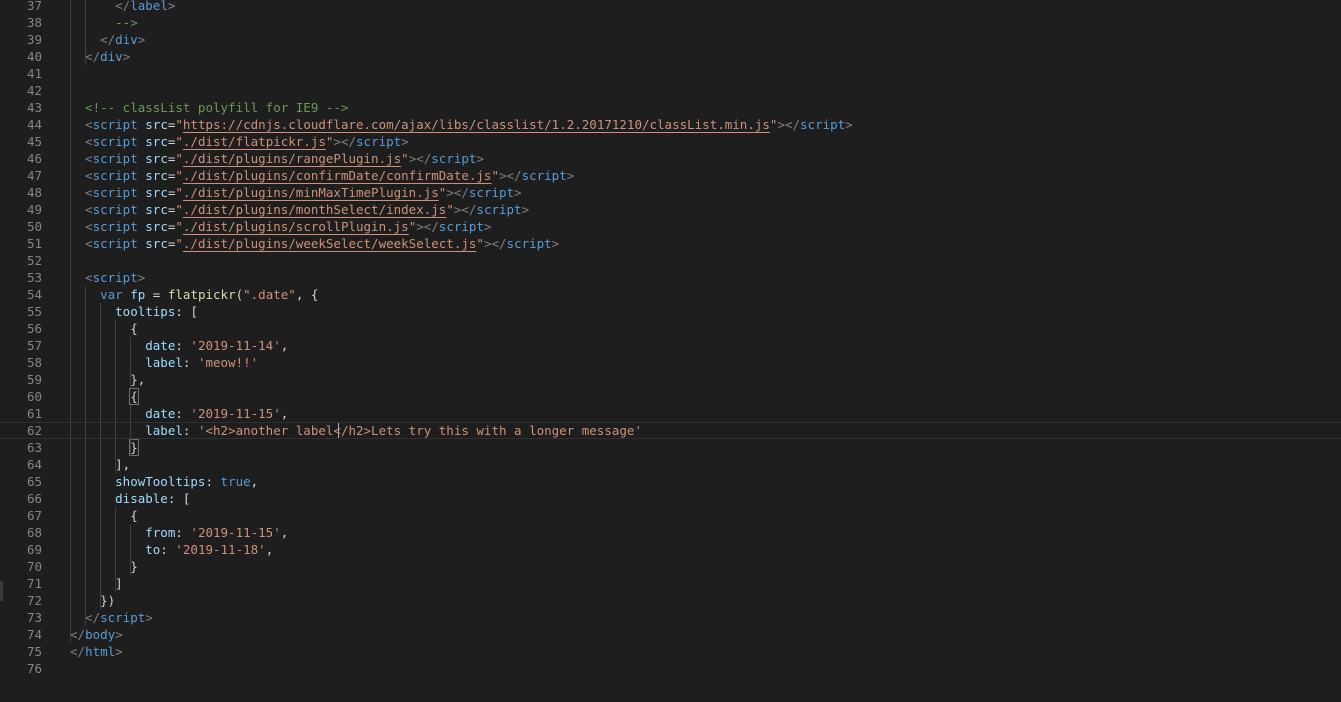 This screenshot has height=702, width=1341. I want to click on code-line: 56 {, so click(670, 328).